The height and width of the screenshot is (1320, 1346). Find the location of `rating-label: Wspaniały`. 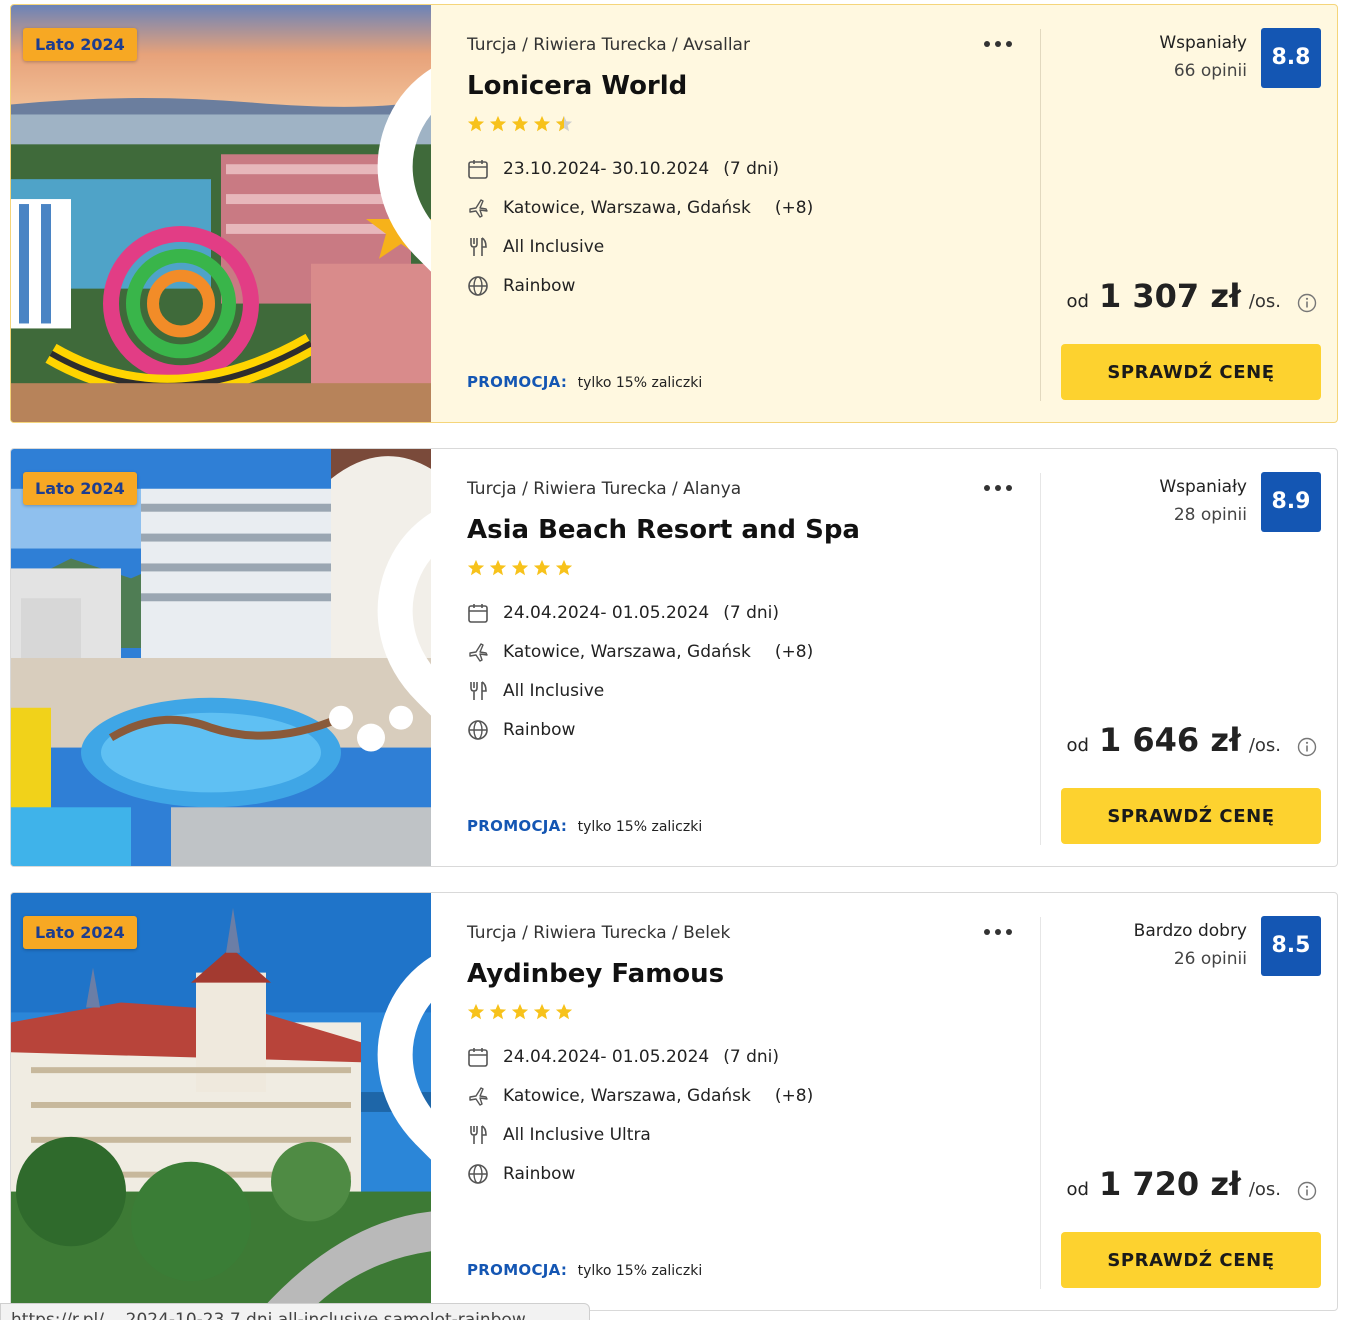

rating-label: Wspaniały is located at coordinates (1203, 487).